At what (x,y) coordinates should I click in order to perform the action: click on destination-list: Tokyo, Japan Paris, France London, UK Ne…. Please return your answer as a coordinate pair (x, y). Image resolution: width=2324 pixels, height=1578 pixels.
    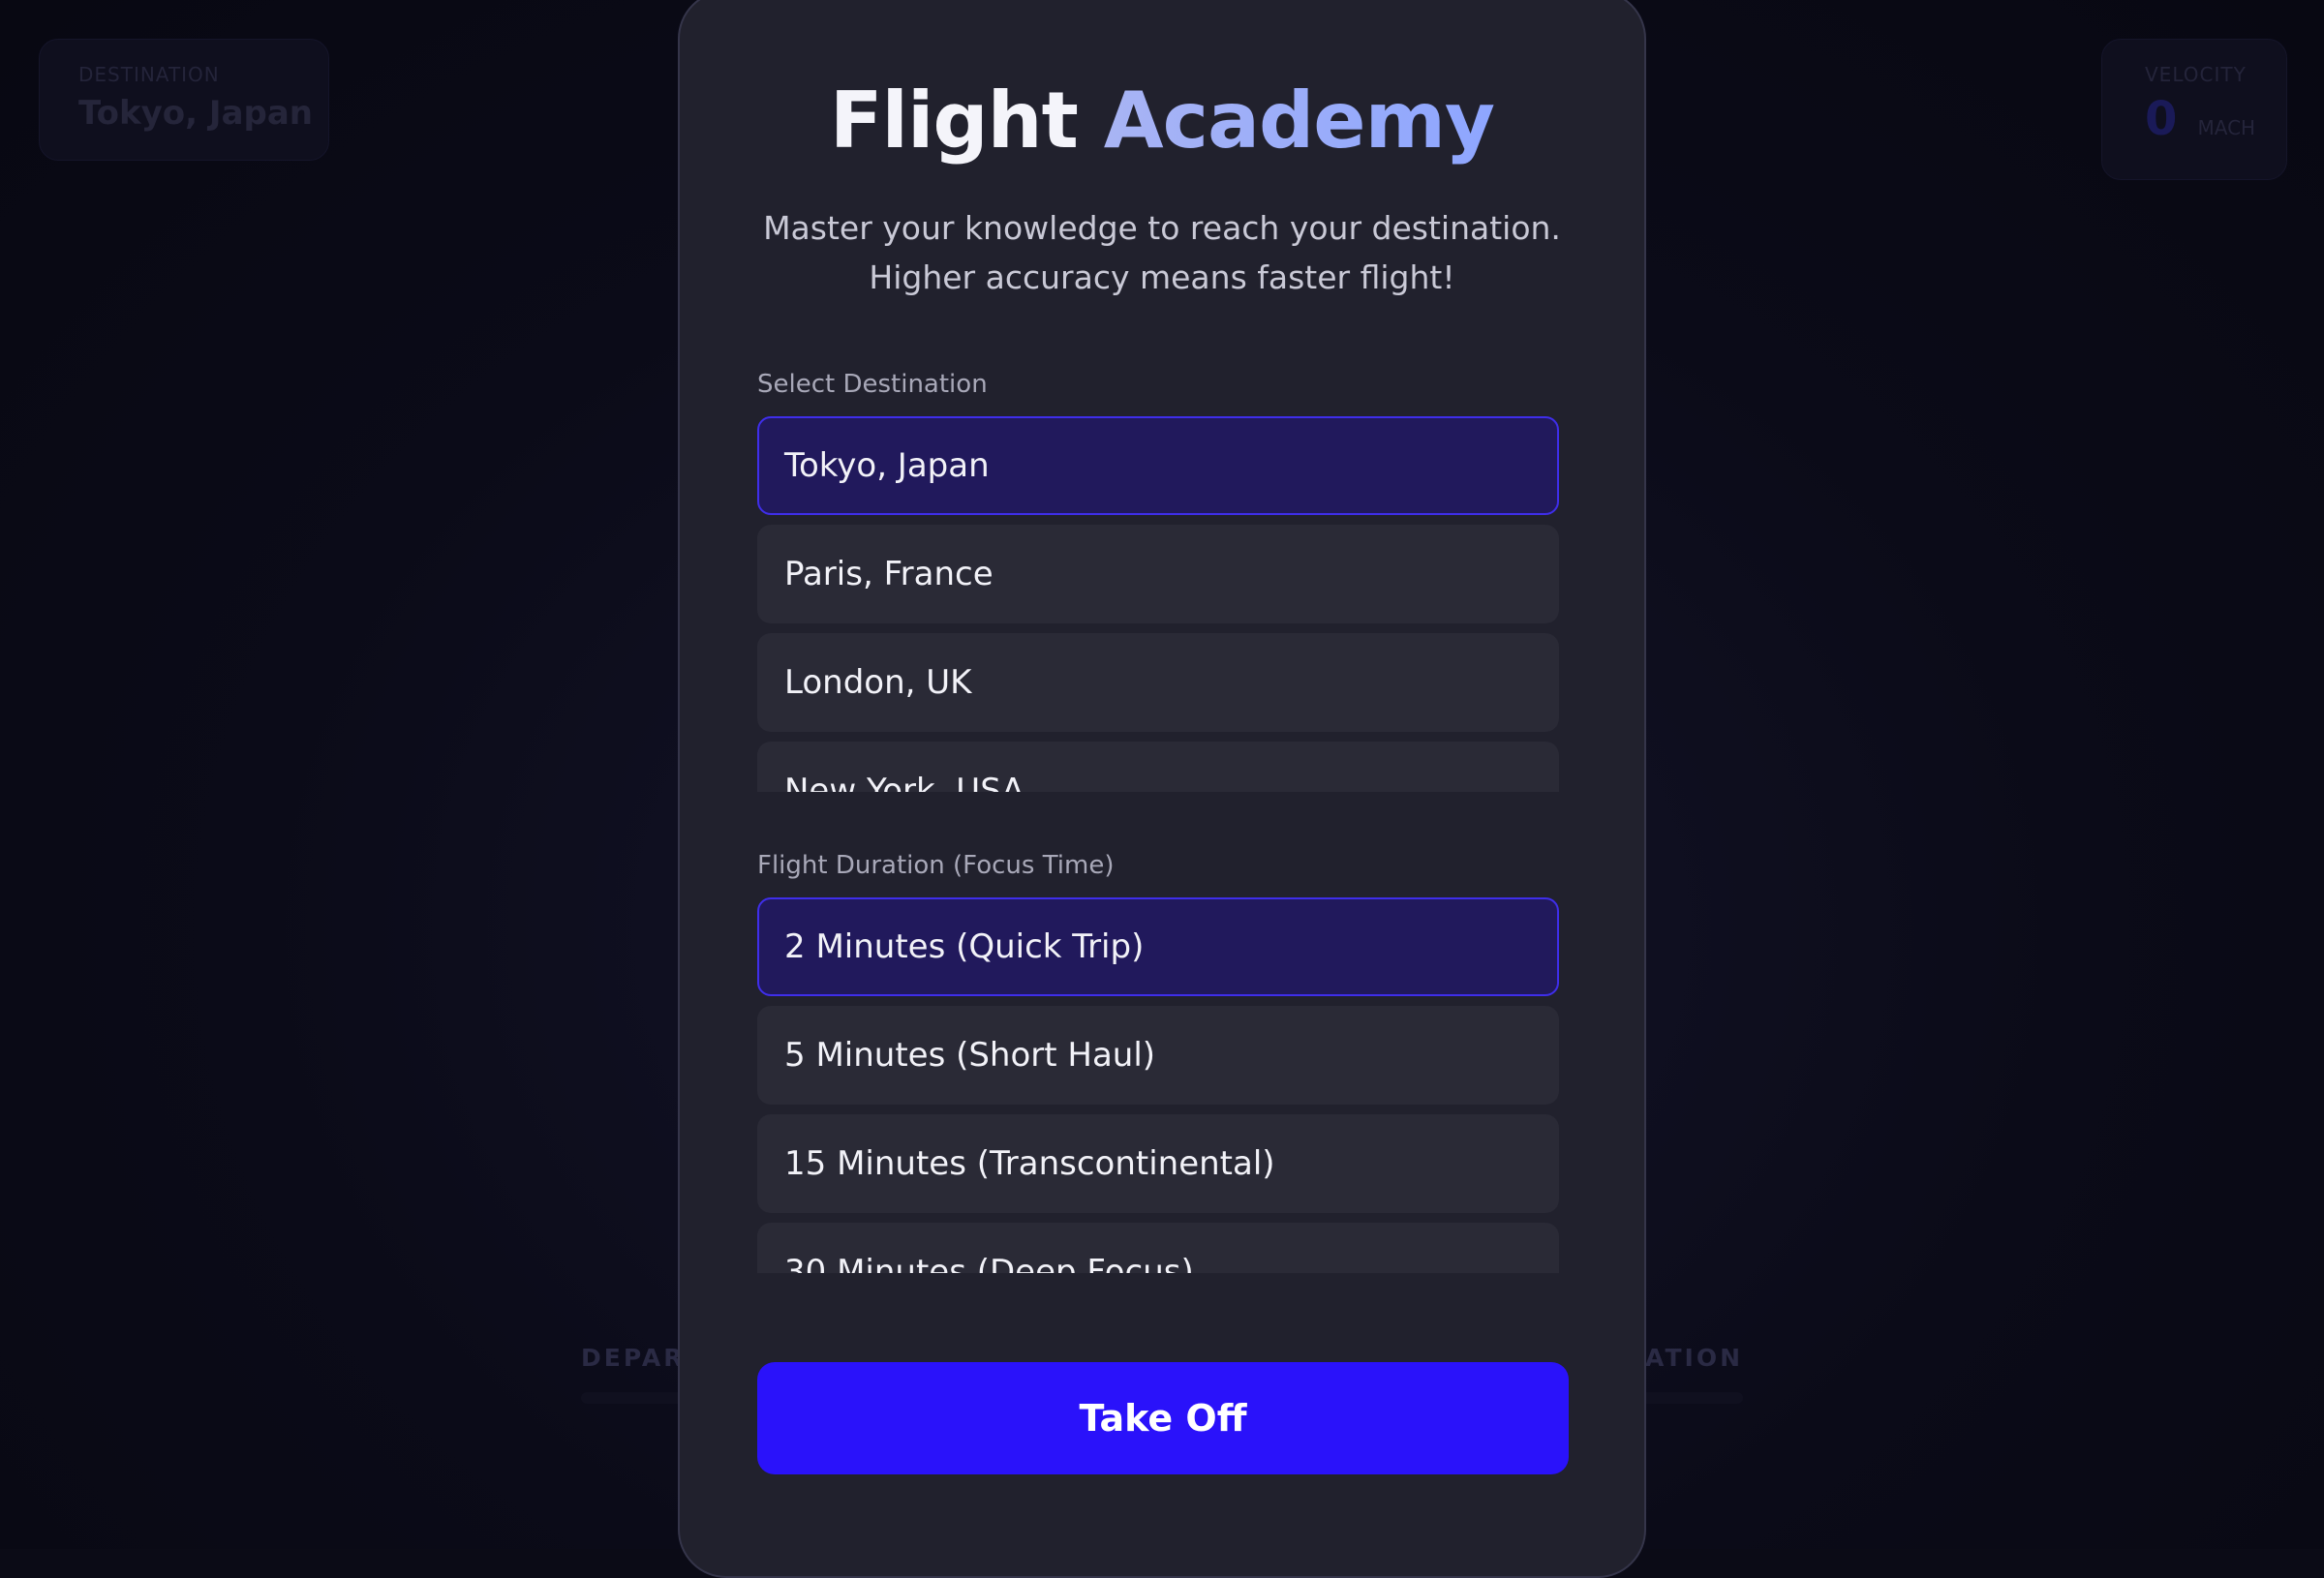
    Looking at the image, I should click on (1158, 604).